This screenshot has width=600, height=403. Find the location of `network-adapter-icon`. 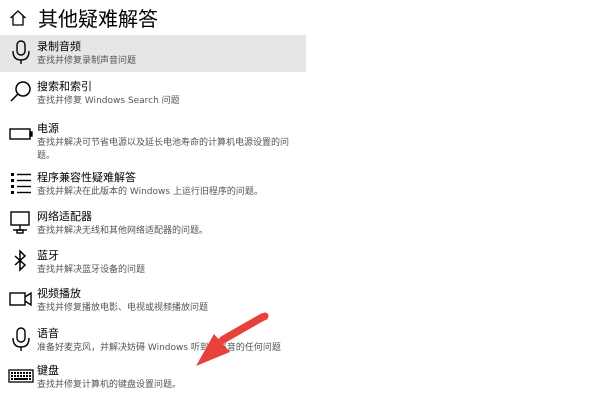

network-adapter-icon is located at coordinates (21, 222).